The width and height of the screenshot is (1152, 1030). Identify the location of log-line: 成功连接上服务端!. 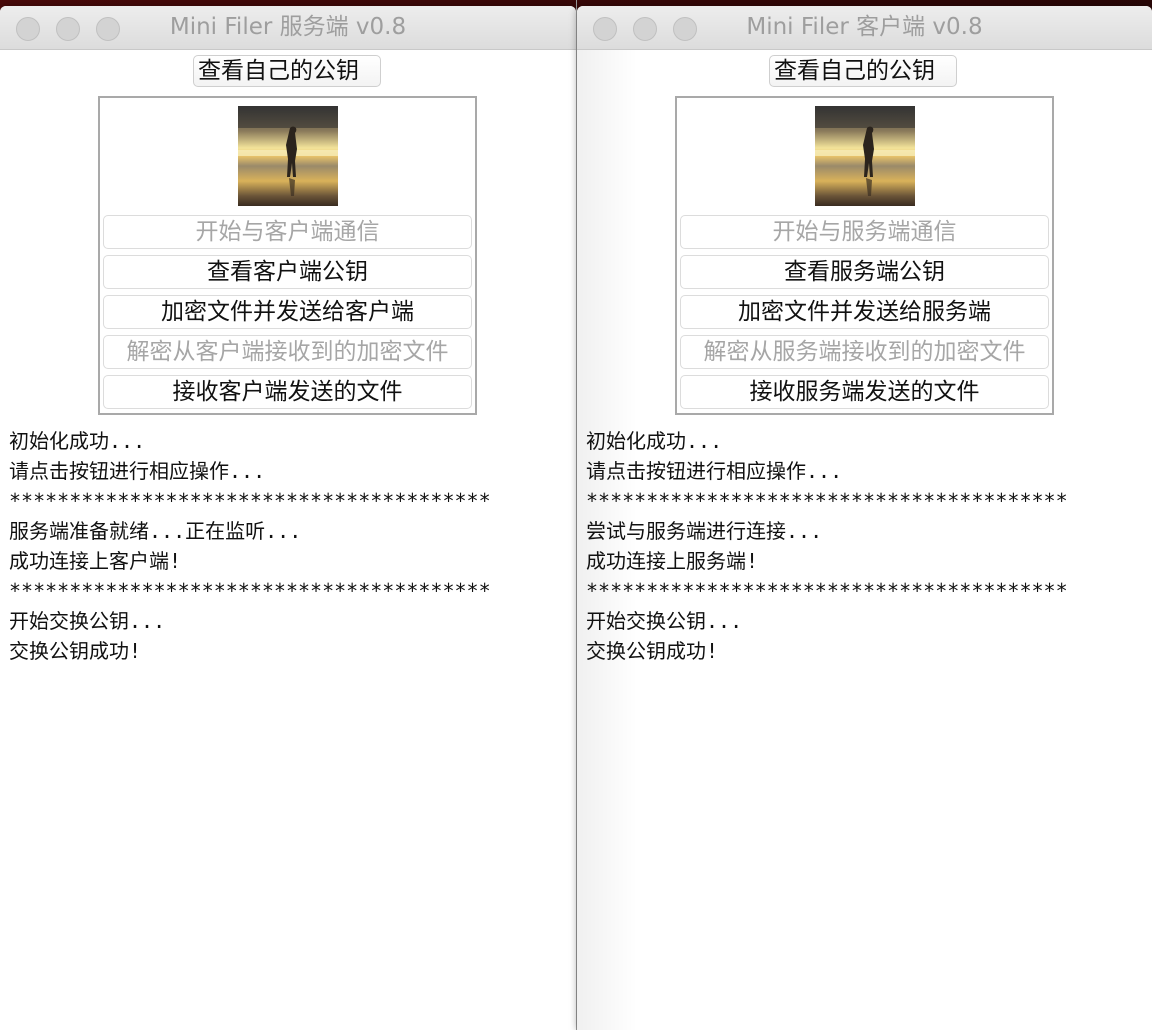
(672, 561).